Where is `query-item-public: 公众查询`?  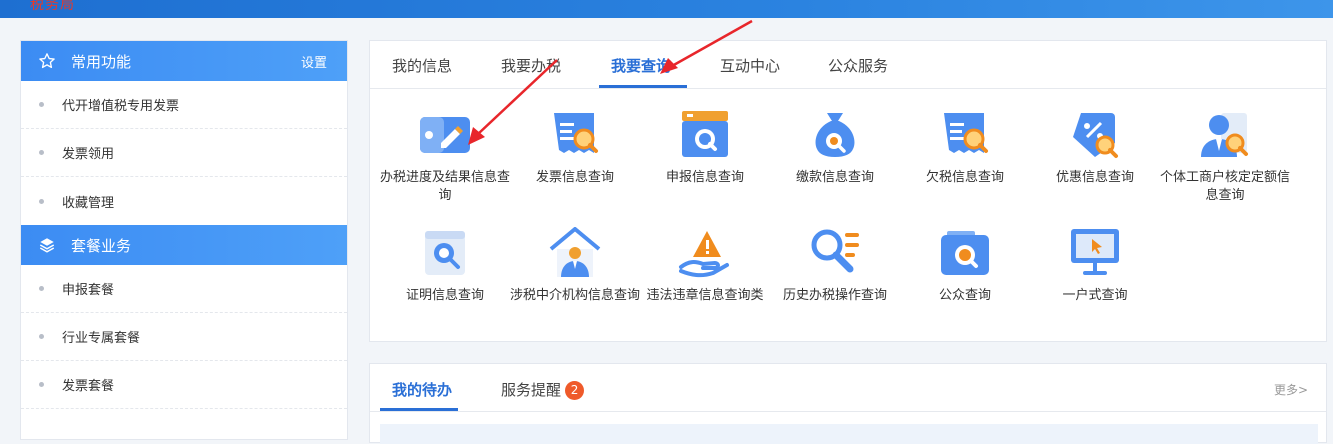 query-item-public: 公众查询 is located at coordinates (965, 266).